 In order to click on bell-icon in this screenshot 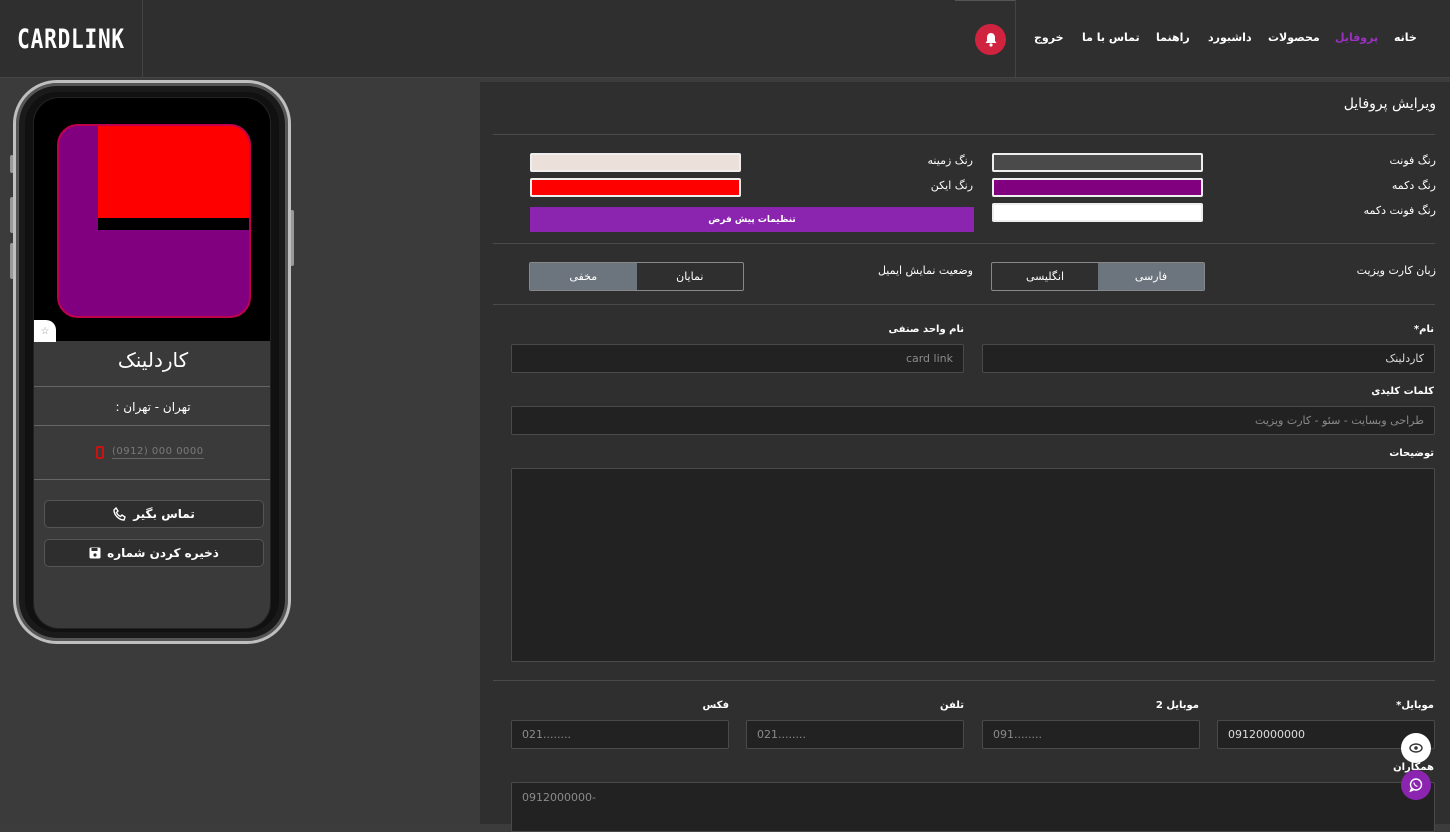, I will do `click(990, 40)`.